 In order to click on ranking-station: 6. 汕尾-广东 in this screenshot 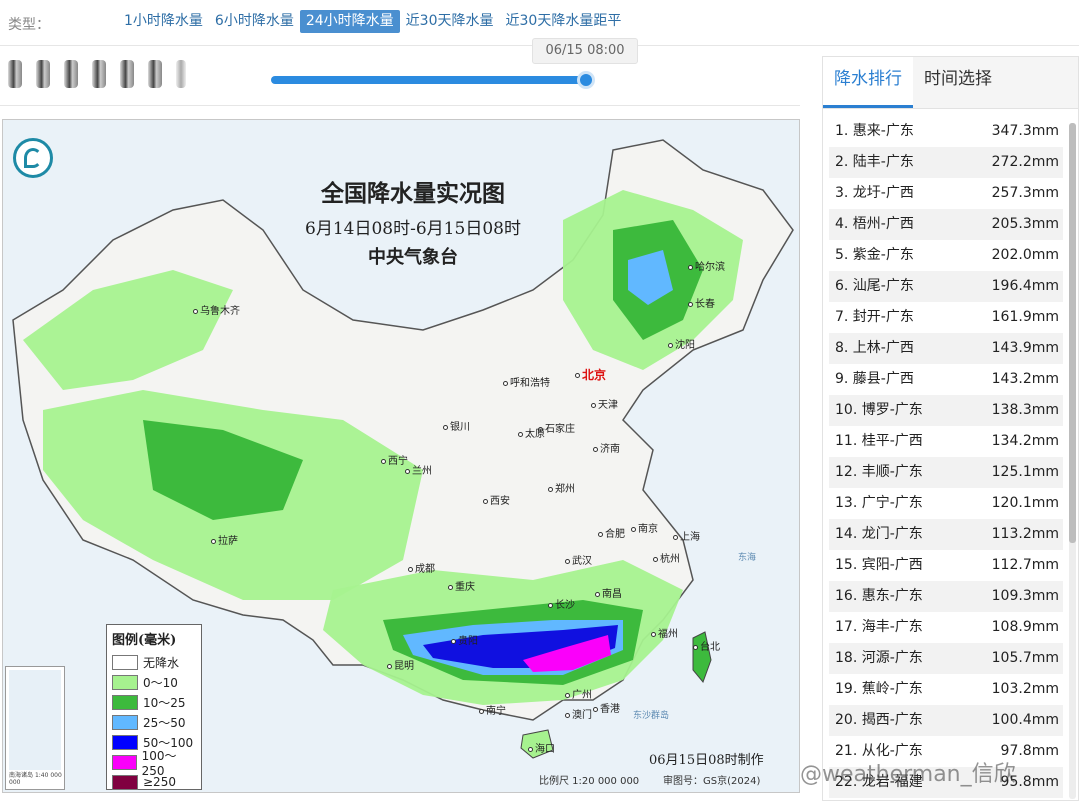, I will do `click(874, 286)`.